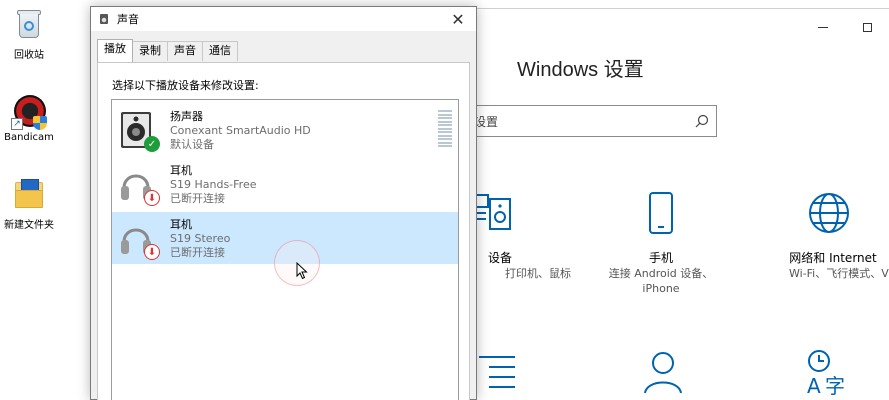 The width and height of the screenshot is (889, 400). I want to click on bandicam-icon: ↗, so click(29, 111).